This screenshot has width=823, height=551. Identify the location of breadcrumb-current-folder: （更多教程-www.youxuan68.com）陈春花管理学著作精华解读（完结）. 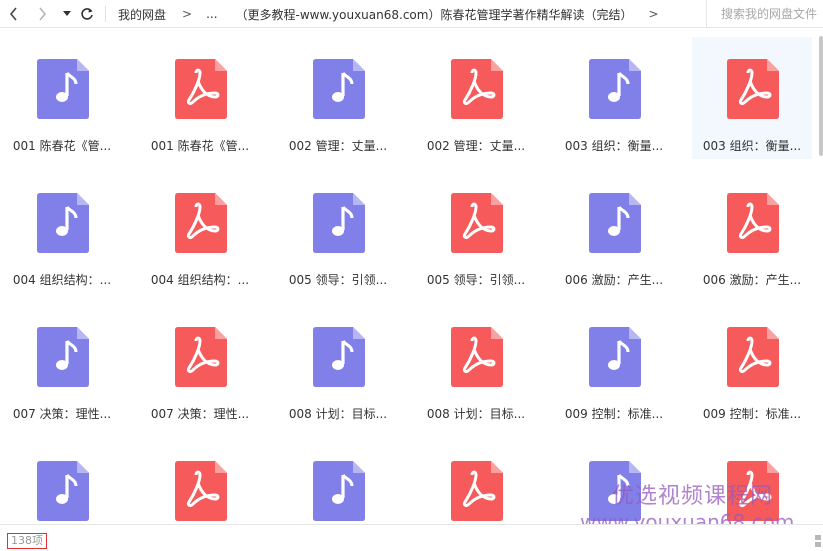
(434, 14).